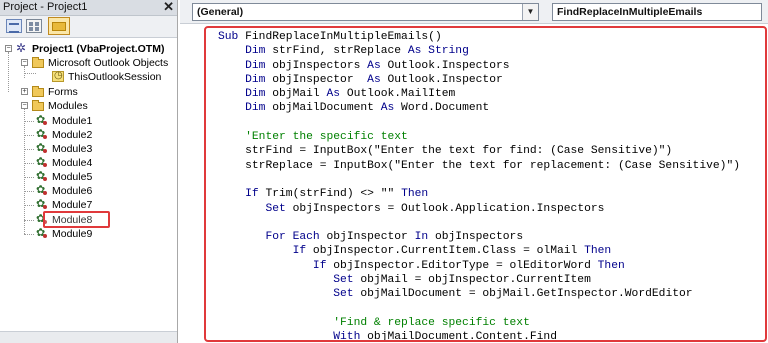 Image resolution: width=768 pixels, height=343 pixels. Describe the element at coordinates (252, 194) in the screenshot. I see `code-keyword: If` at that location.